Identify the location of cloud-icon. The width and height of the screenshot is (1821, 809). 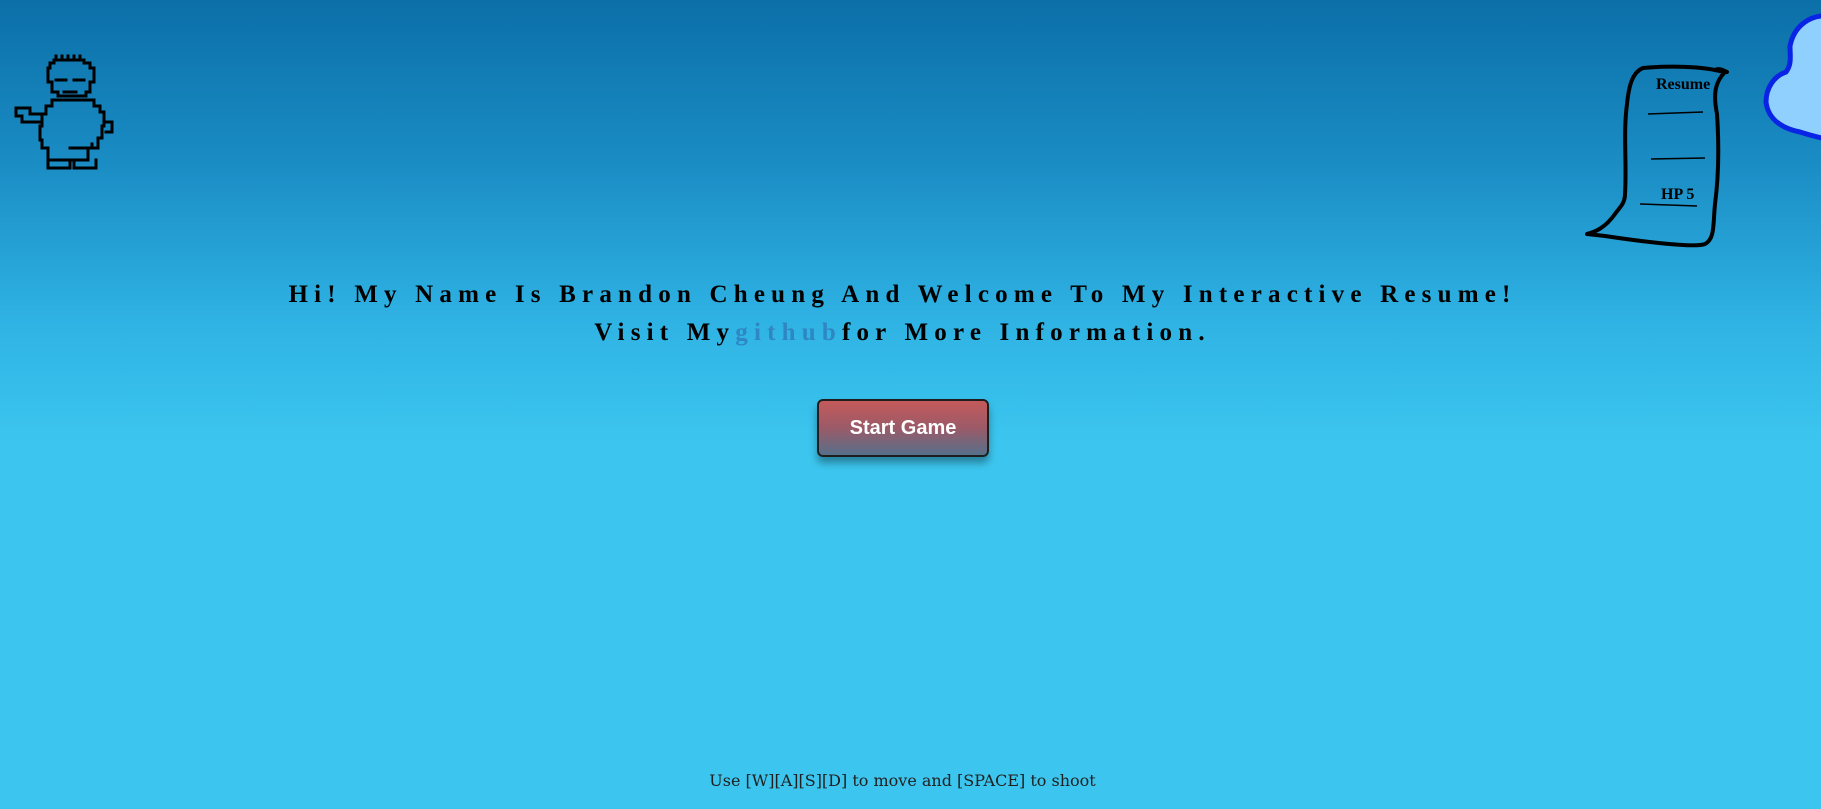
(1792, 77).